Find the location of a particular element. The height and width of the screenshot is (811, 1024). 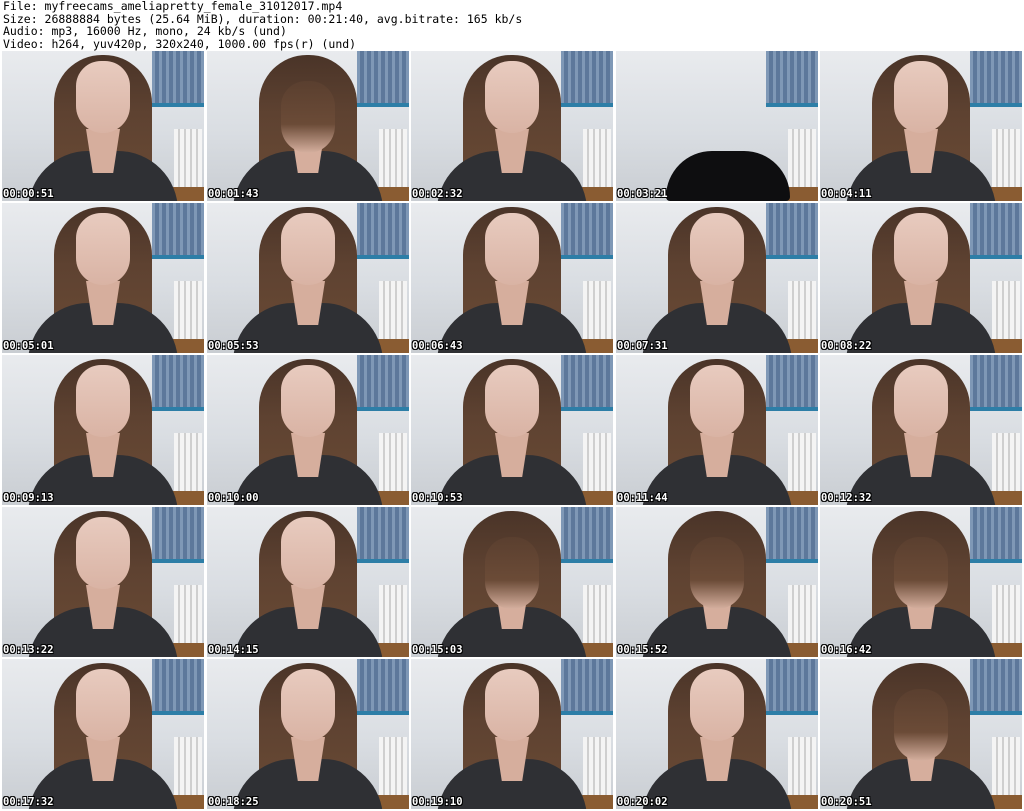

video-thumbnail: 00:05:53 is located at coordinates (308, 278).